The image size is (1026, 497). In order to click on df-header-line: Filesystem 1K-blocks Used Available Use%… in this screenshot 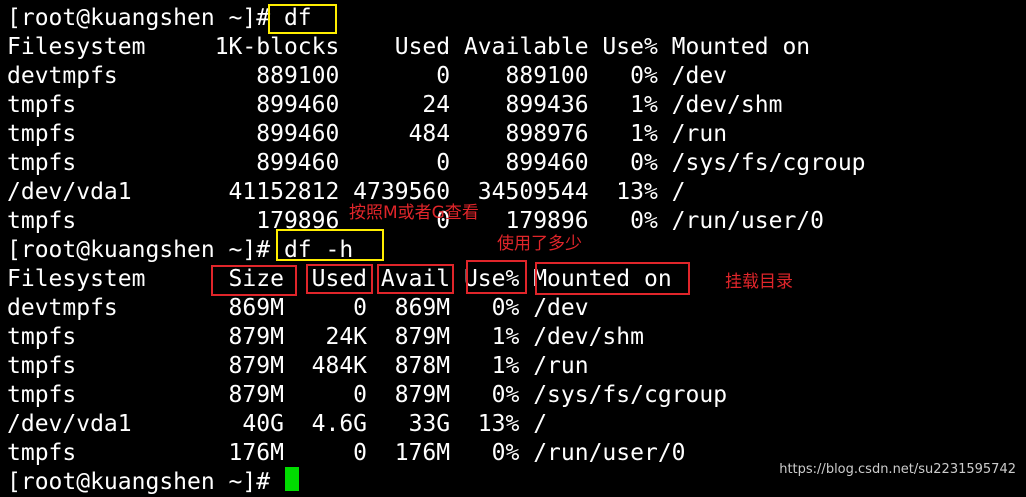, I will do `click(409, 47)`.